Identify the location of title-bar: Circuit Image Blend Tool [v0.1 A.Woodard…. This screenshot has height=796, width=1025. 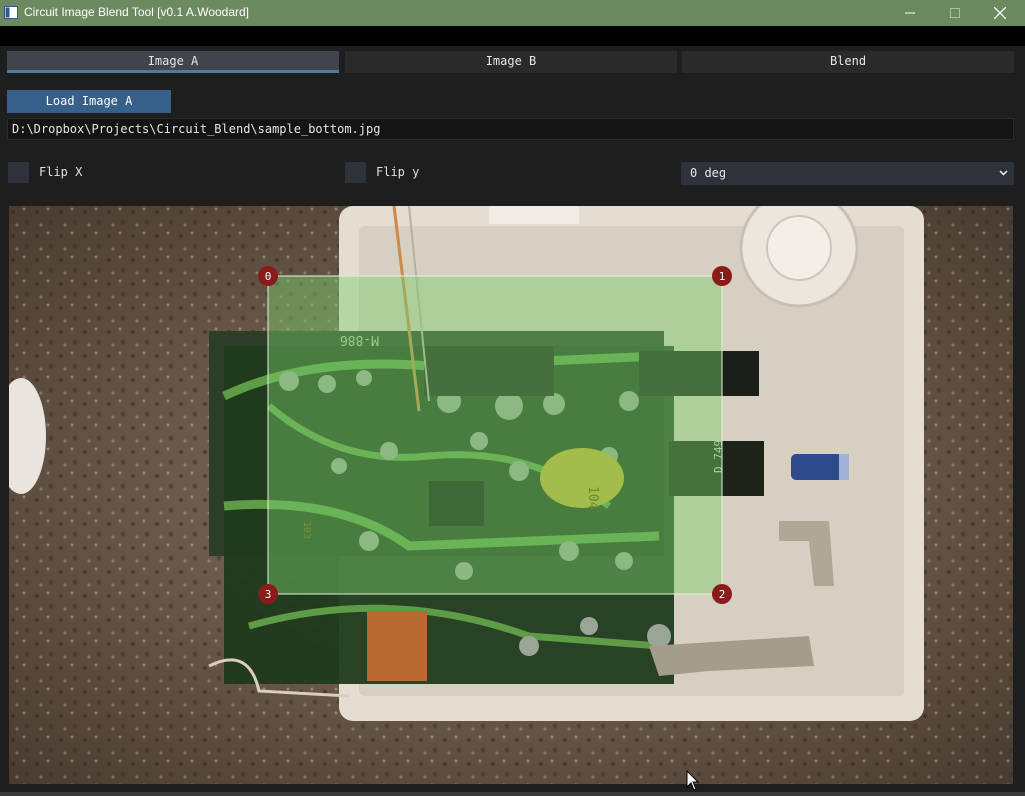
(512, 13).